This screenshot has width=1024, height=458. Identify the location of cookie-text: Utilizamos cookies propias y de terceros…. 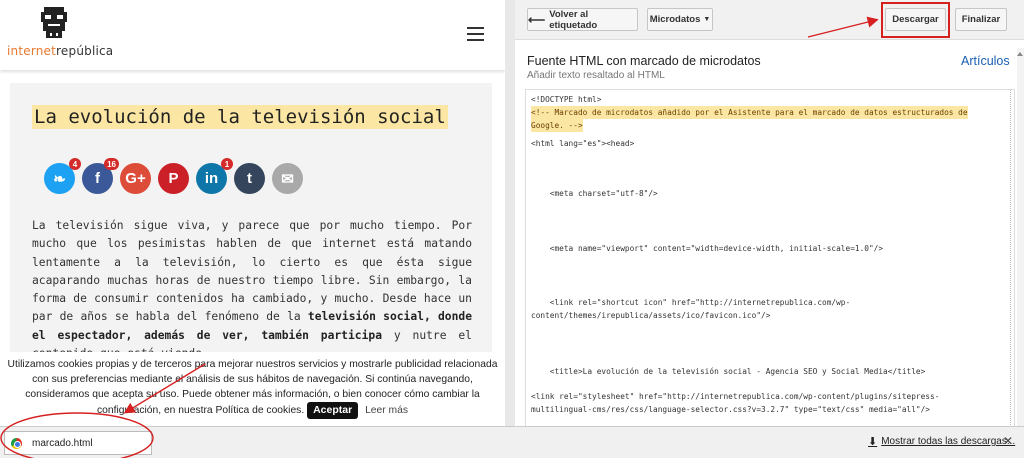
(252, 387).